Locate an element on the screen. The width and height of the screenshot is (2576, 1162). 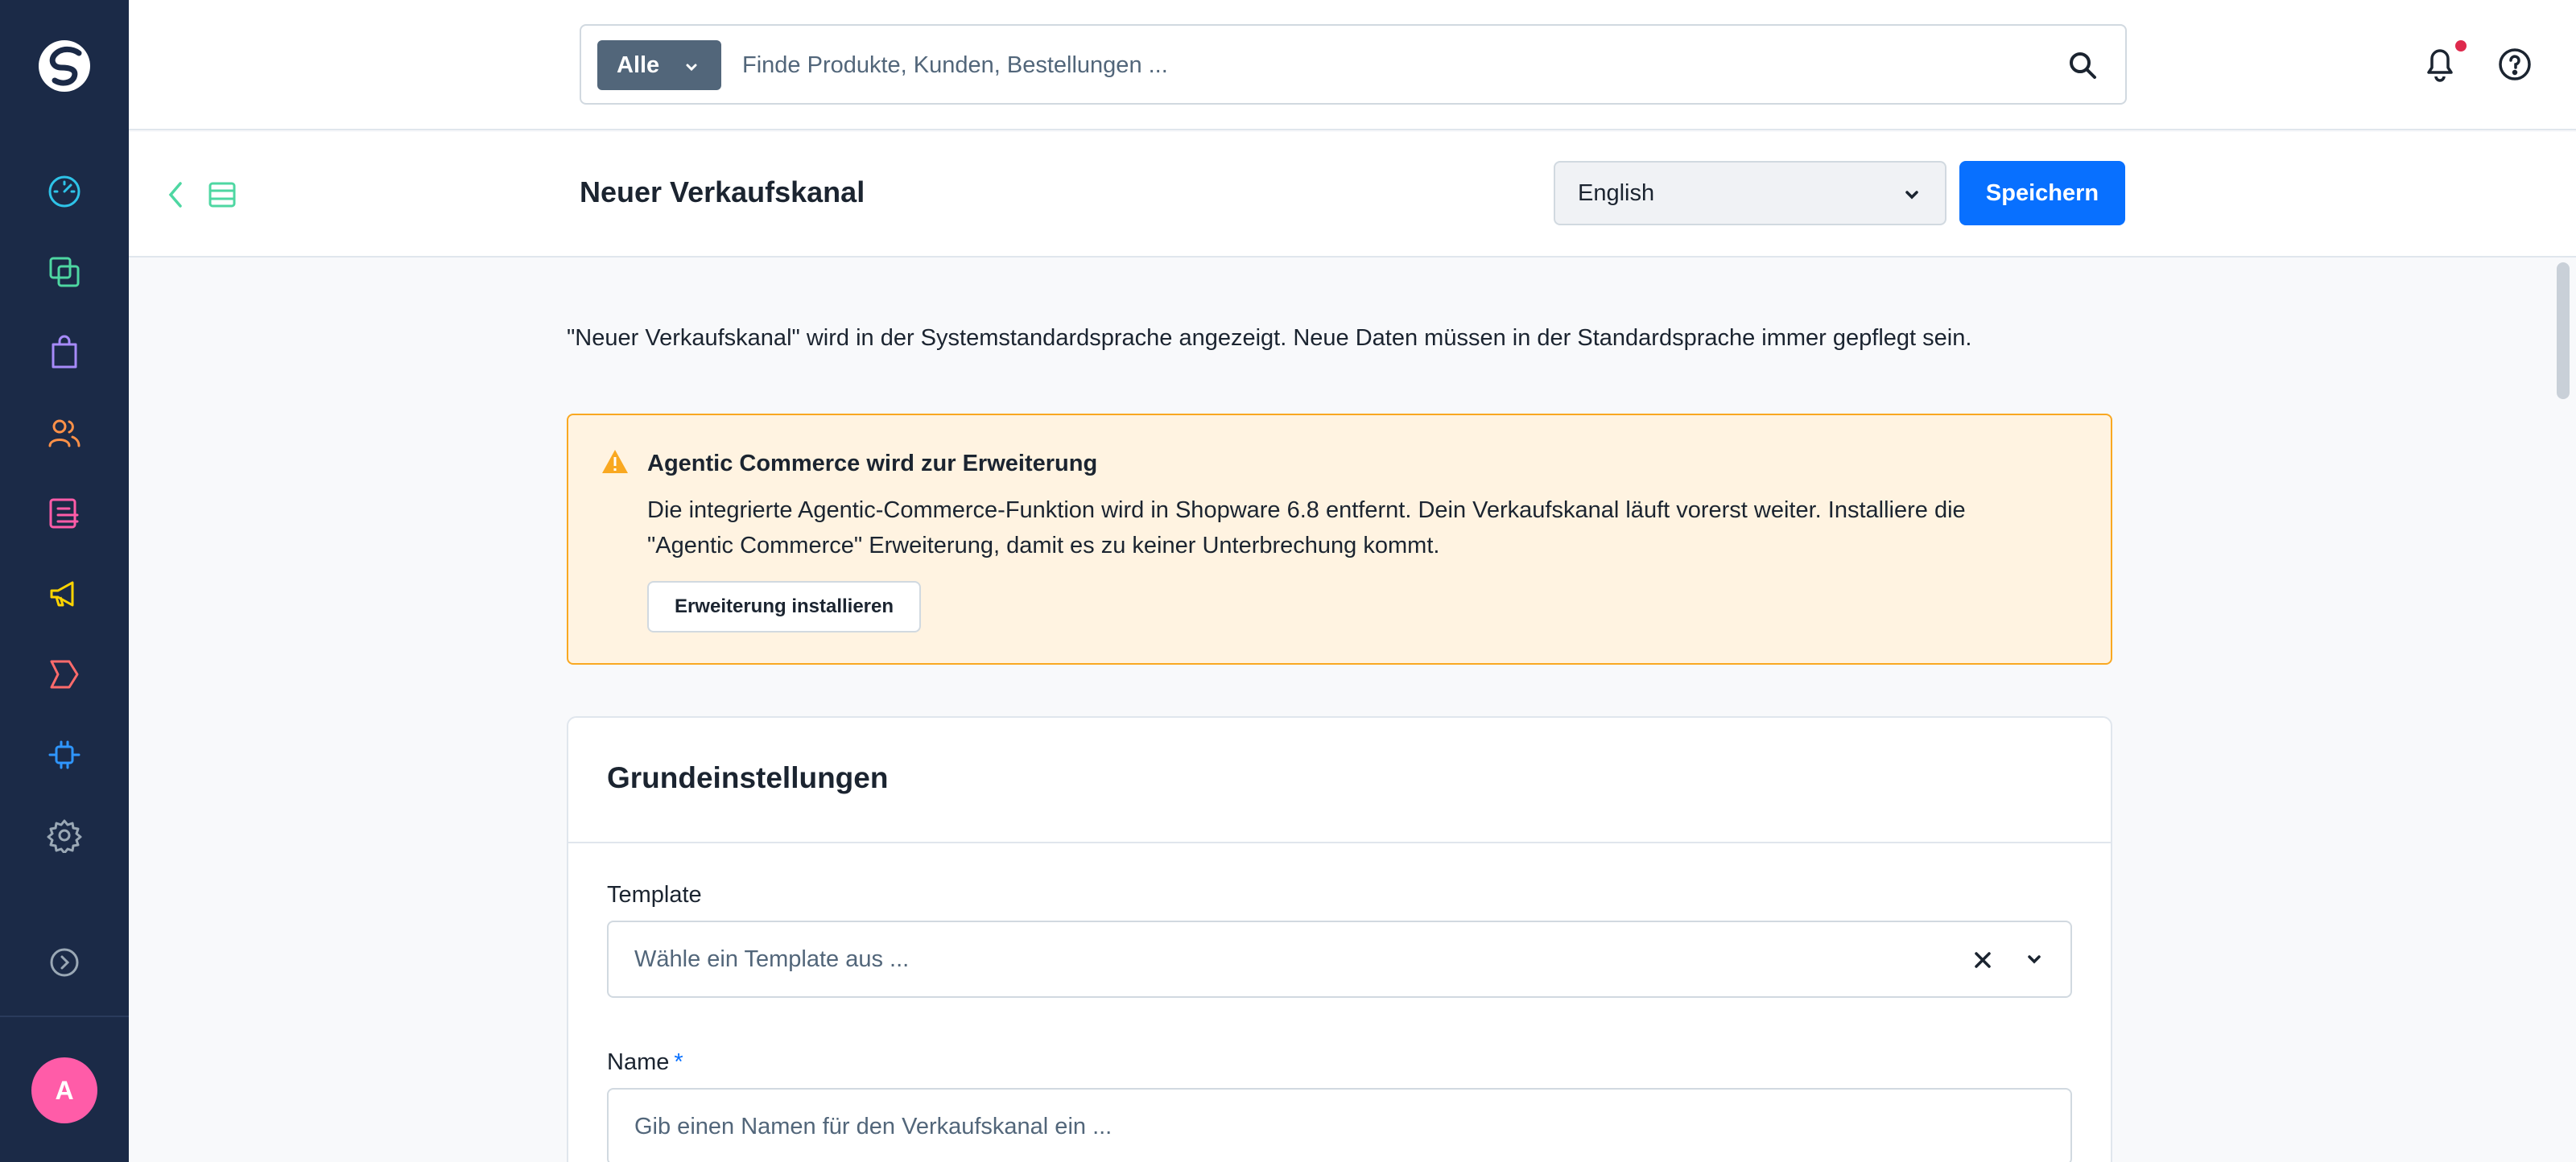
save-button: Speichern is located at coordinates (2042, 193).